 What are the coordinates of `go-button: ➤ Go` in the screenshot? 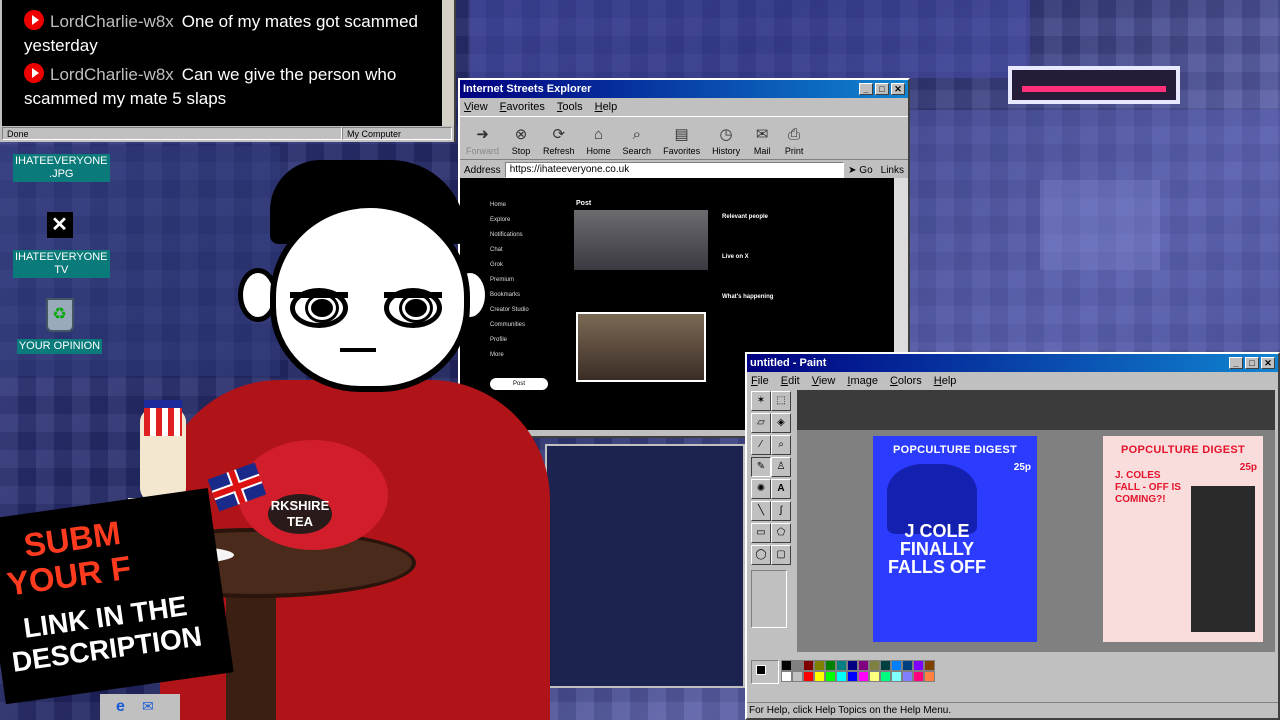 It's located at (860, 170).